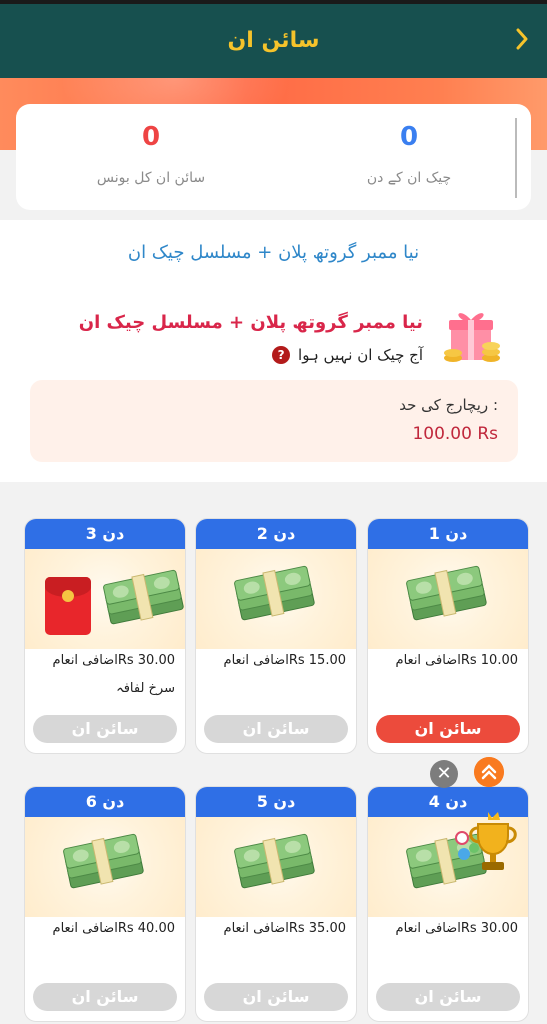 The width and height of the screenshot is (547, 1024). What do you see at coordinates (409, 178) in the screenshot?
I see `checkin-days-label: چیک ان کے دن` at bounding box center [409, 178].